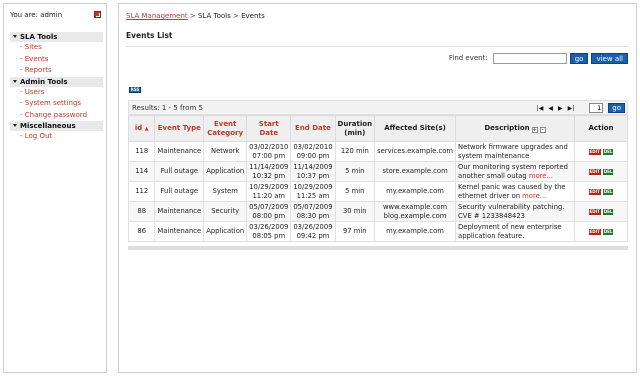  I want to click on page-go-button: go, so click(616, 108).